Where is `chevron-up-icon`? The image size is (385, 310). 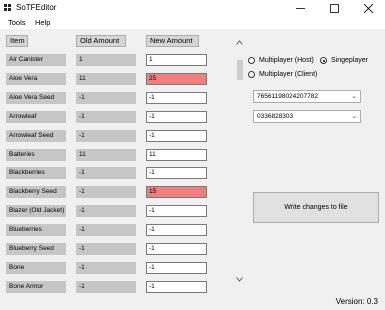
chevron-up-icon is located at coordinates (239, 42).